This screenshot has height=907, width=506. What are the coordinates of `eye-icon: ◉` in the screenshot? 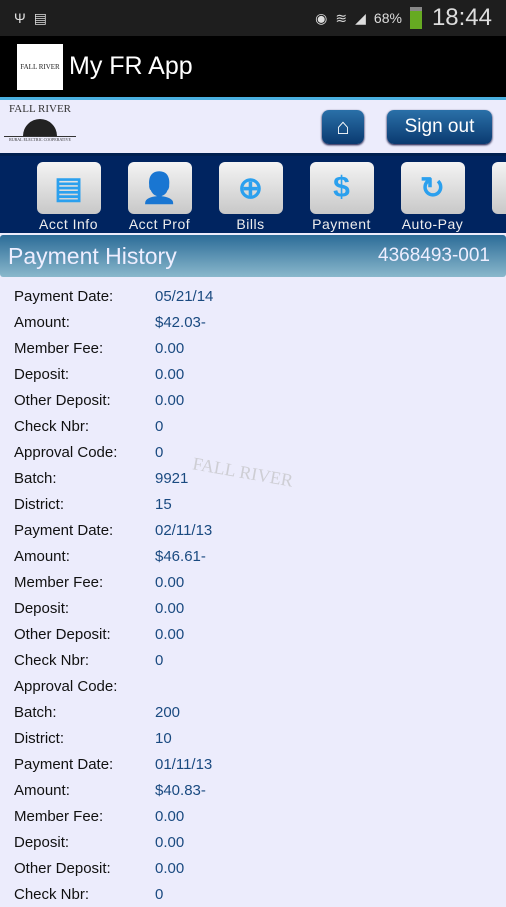 It's located at (321, 18).